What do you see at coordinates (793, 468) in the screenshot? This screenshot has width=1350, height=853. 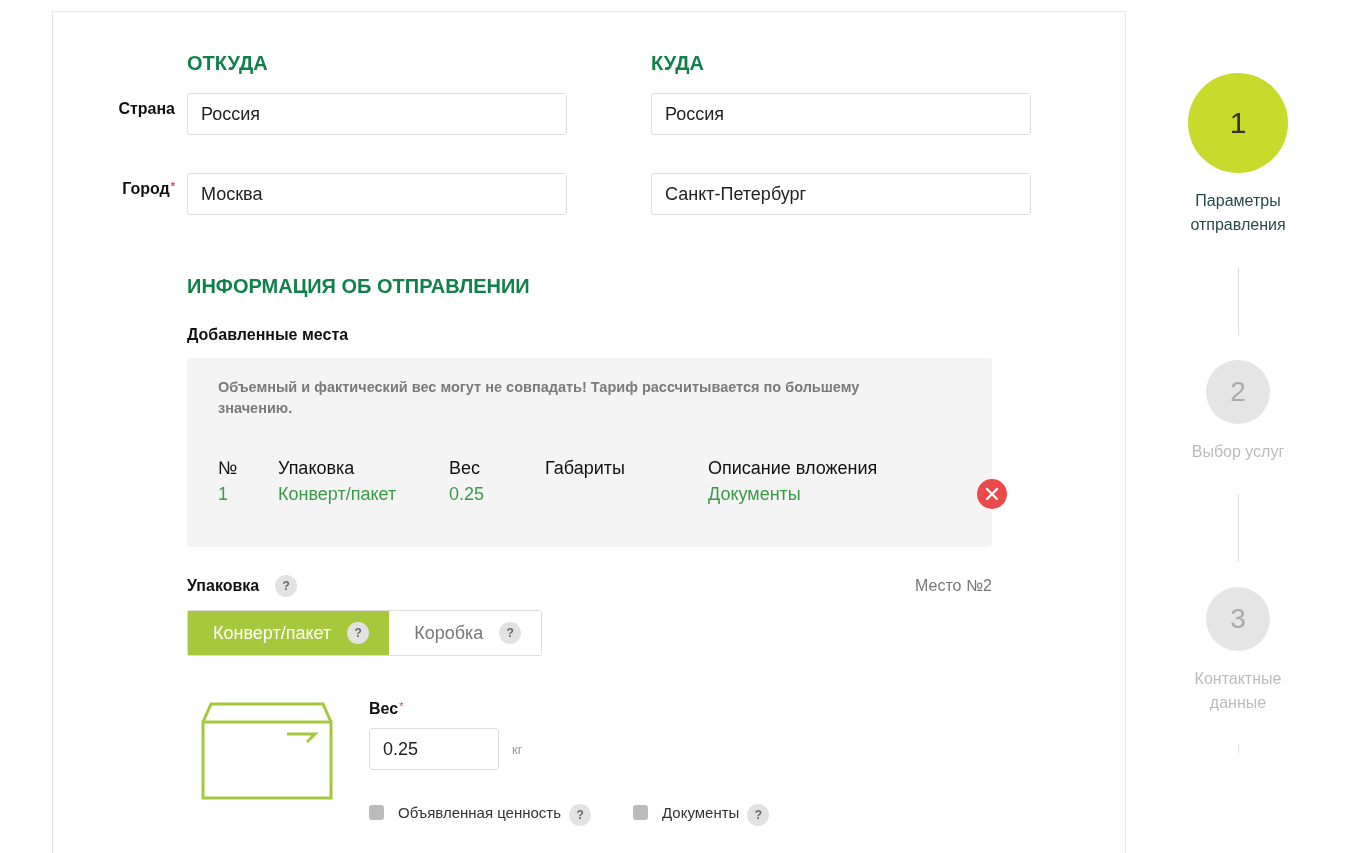 I see `column-header: Описание вложения` at bounding box center [793, 468].